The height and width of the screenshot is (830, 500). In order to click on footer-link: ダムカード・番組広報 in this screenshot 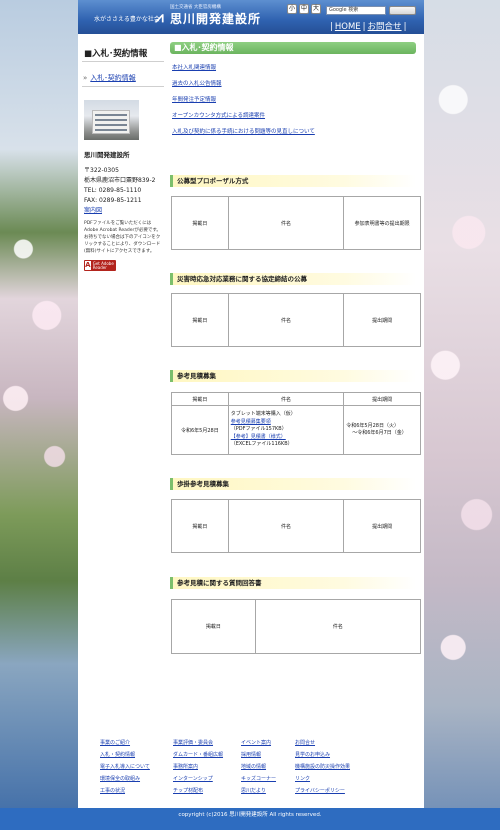, I will do `click(207, 755)`.